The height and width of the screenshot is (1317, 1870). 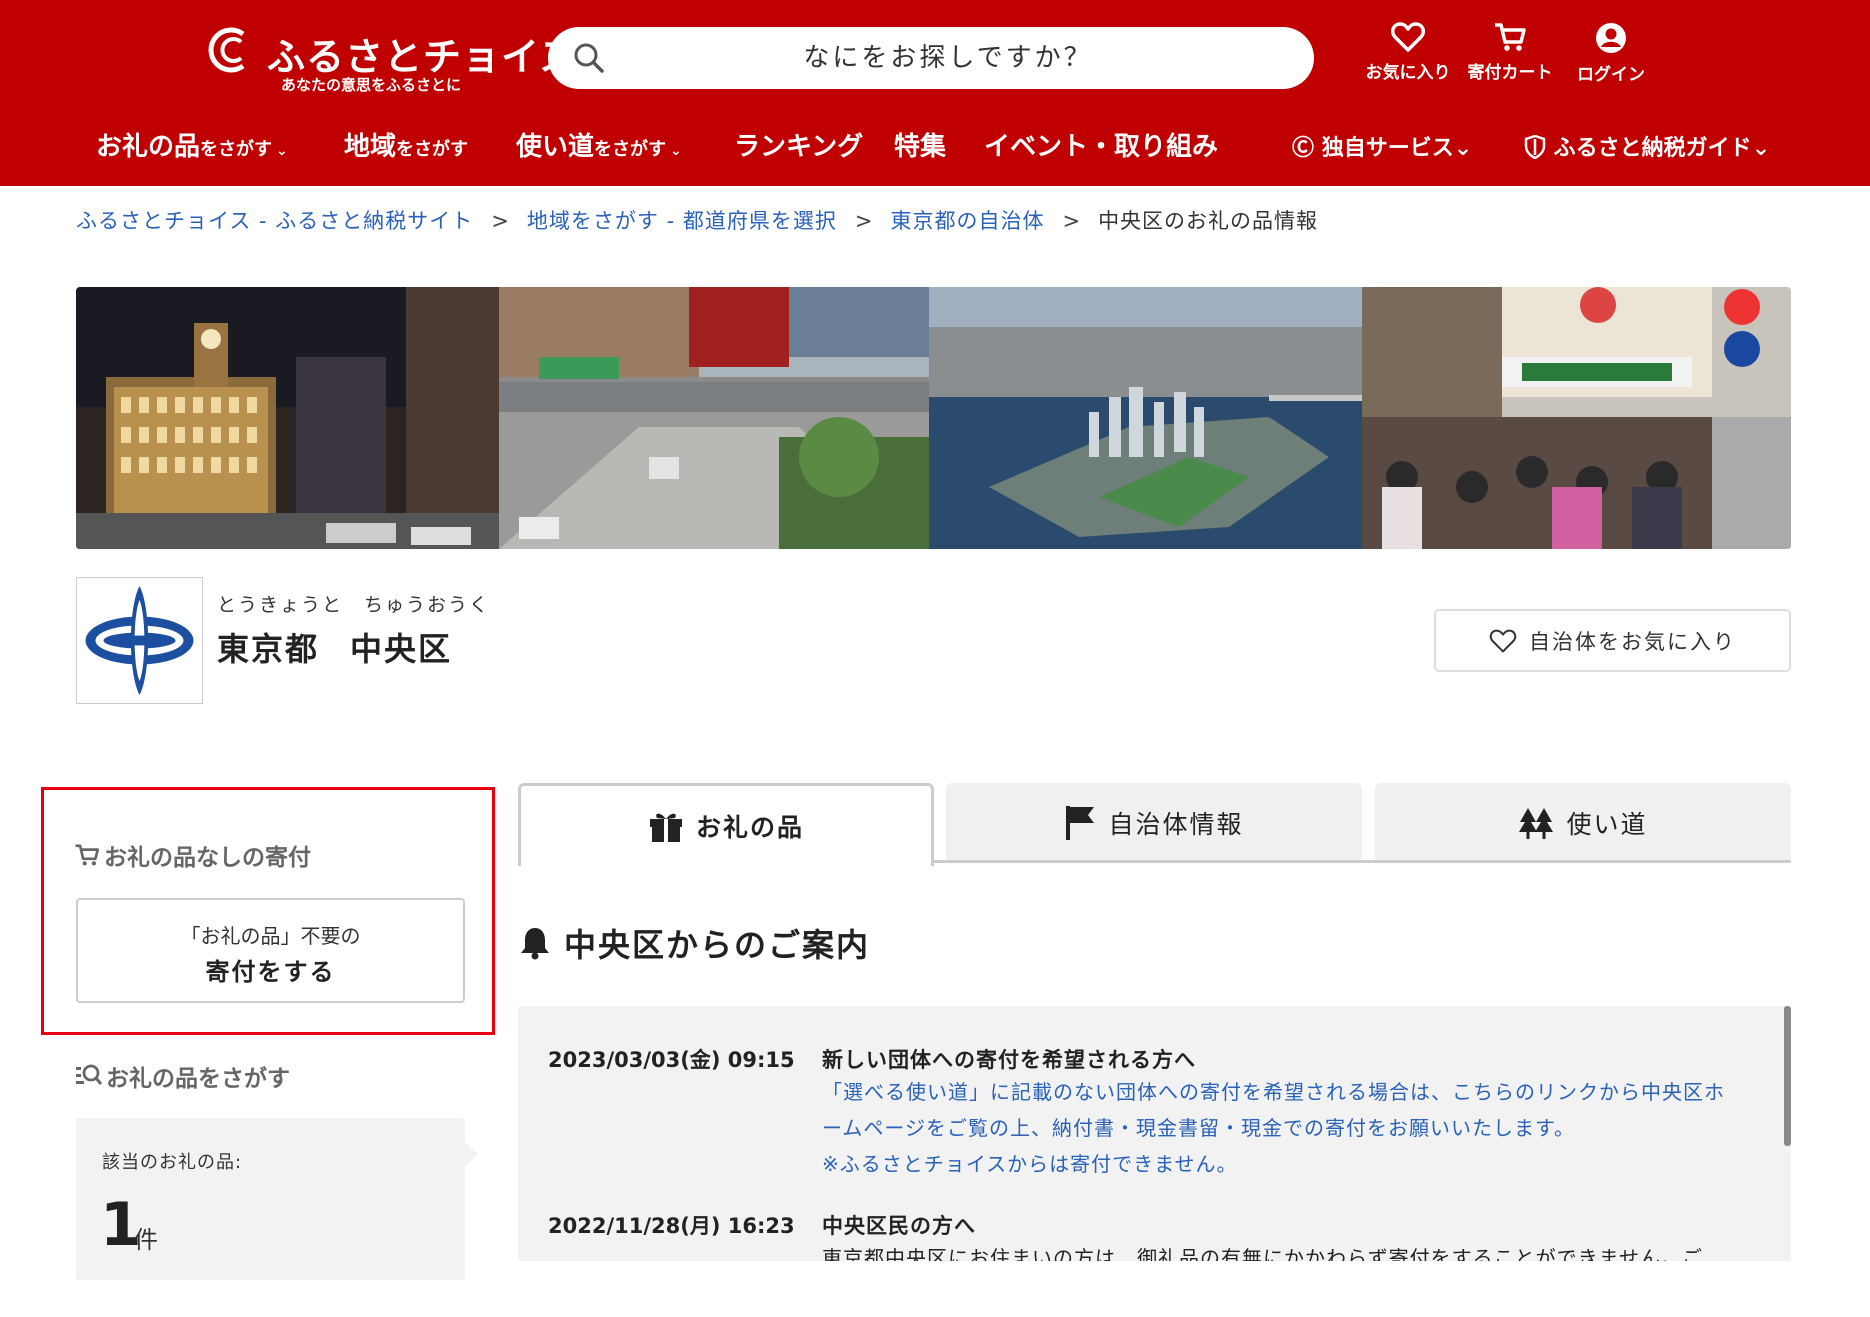 What do you see at coordinates (749, 827) in the screenshot?
I see `tab-gifts-label: お礼の品` at bounding box center [749, 827].